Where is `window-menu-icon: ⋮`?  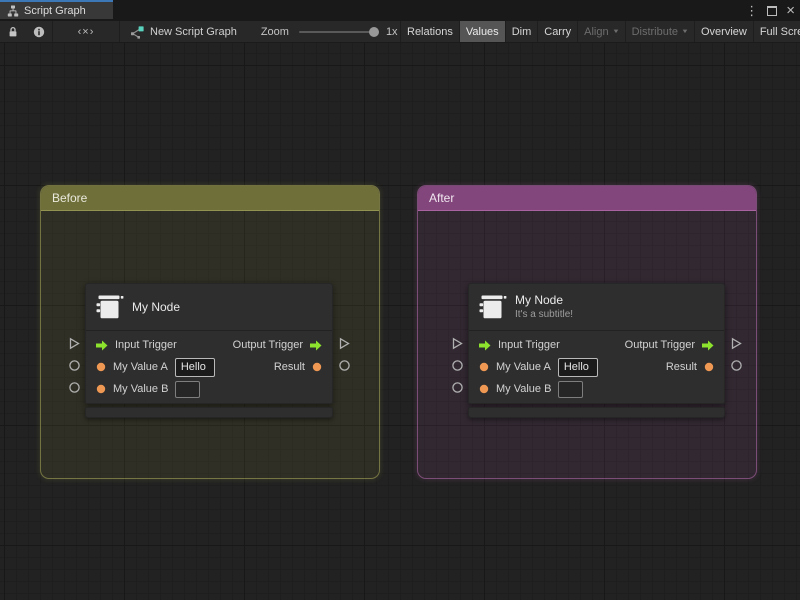 window-menu-icon: ⋮ is located at coordinates (751, 10).